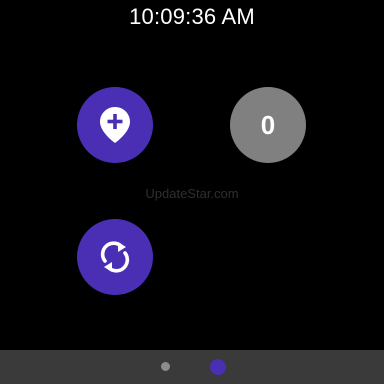 The image size is (384, 384). Describe the element at coordinates (192, 16) in the screenshot. I see `clock-time: 10:09:36 AM` at that location.